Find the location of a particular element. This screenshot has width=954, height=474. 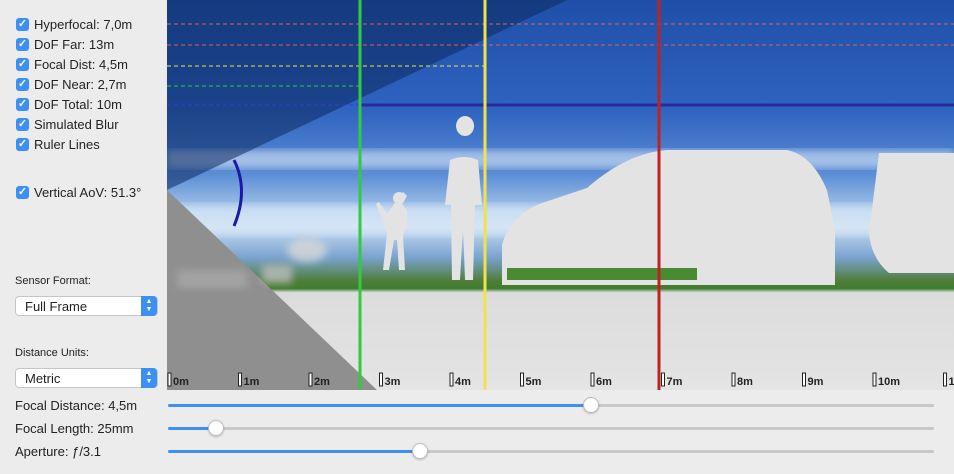

ruler-label: 7m is located at coordinates (675, 382).